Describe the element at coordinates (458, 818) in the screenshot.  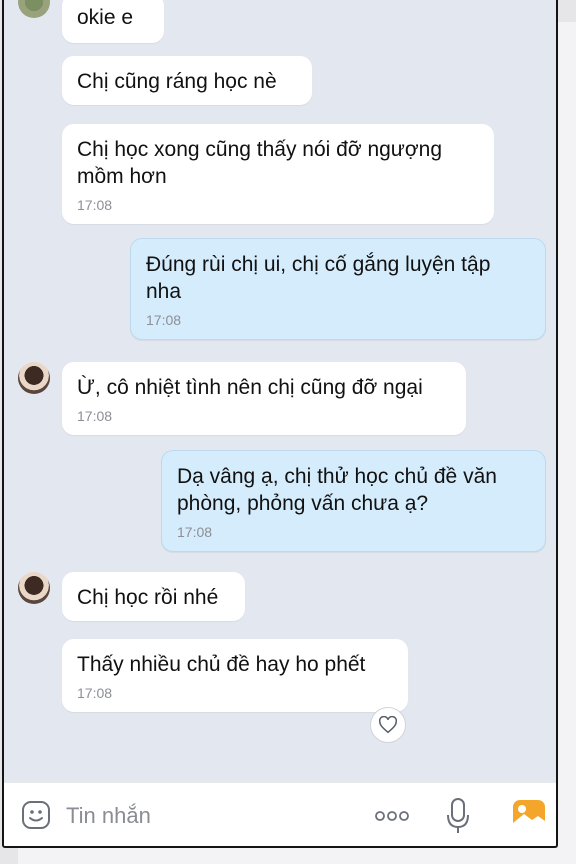
I see `microphone-icon` at that location.